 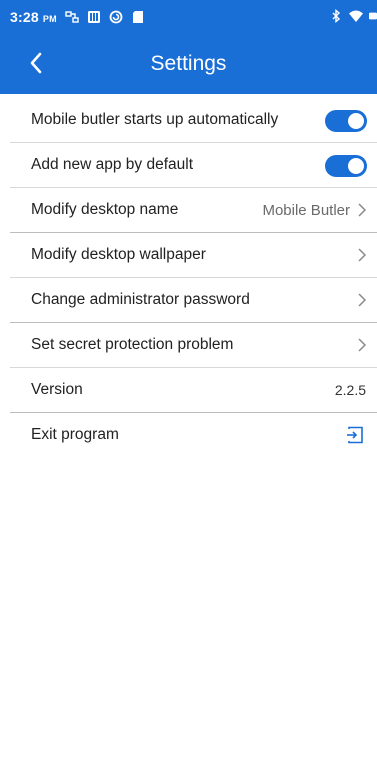 I want to click on bluetooth-icon, so click(x=336, y=16).